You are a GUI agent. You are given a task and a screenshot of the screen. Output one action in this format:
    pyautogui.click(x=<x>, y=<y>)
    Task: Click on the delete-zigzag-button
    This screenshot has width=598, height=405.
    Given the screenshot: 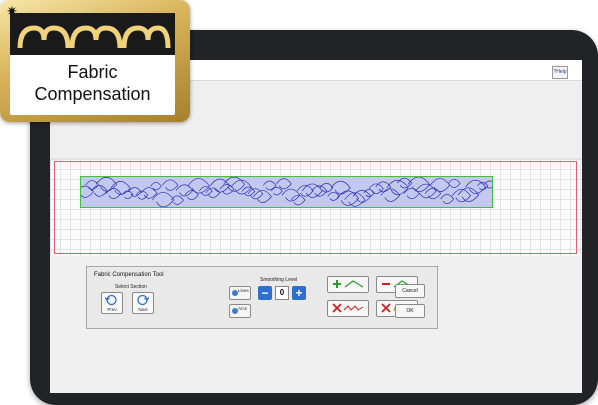 What is the action you would take?
    pyautogui.click(x=348, y=308)
    